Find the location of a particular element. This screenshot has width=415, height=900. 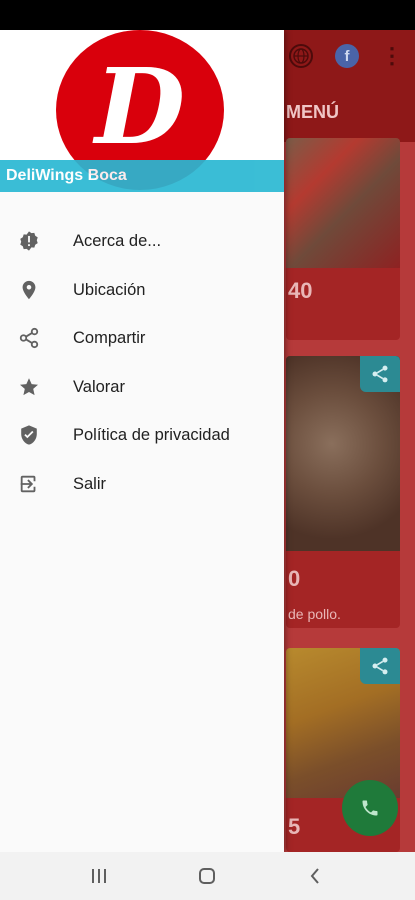

phone-icon is located at coordinates (370, 808).